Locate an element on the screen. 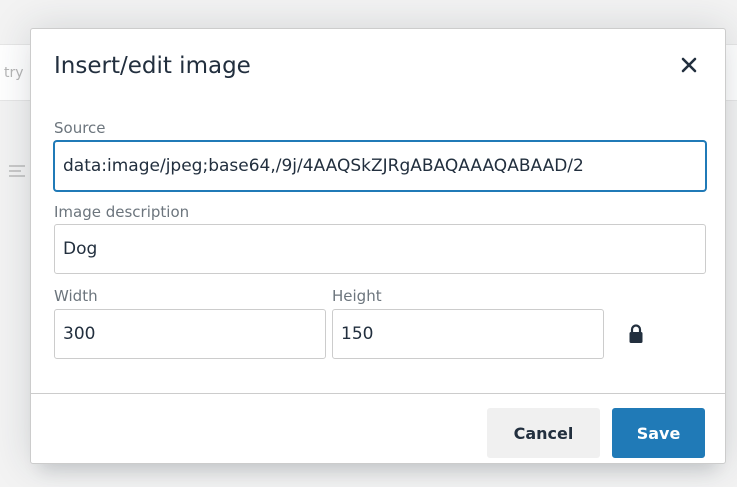 The image size is (737, 487). dialog-footer: Cancel Save is located at coordinates (378, 429).